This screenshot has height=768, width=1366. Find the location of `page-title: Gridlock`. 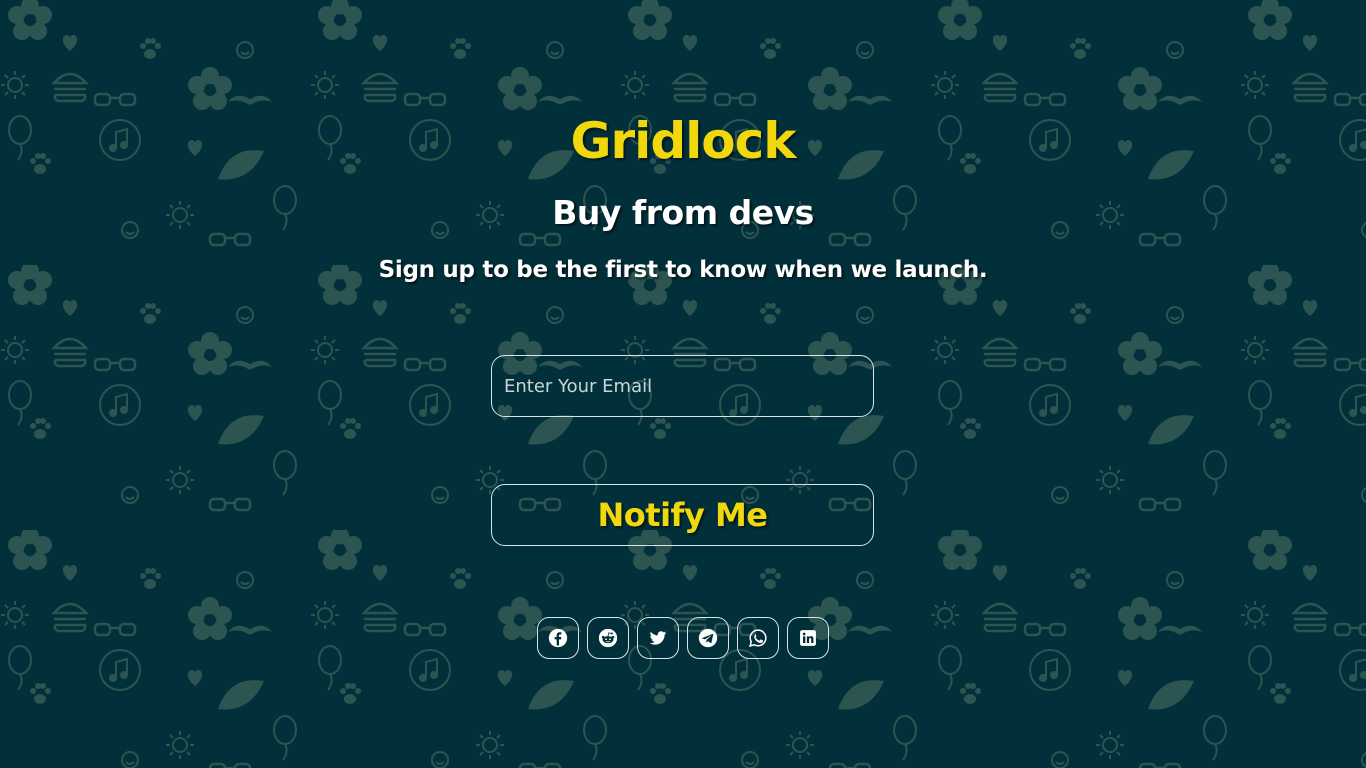

page-title: Gridlock is located at coordinates (683, 141).